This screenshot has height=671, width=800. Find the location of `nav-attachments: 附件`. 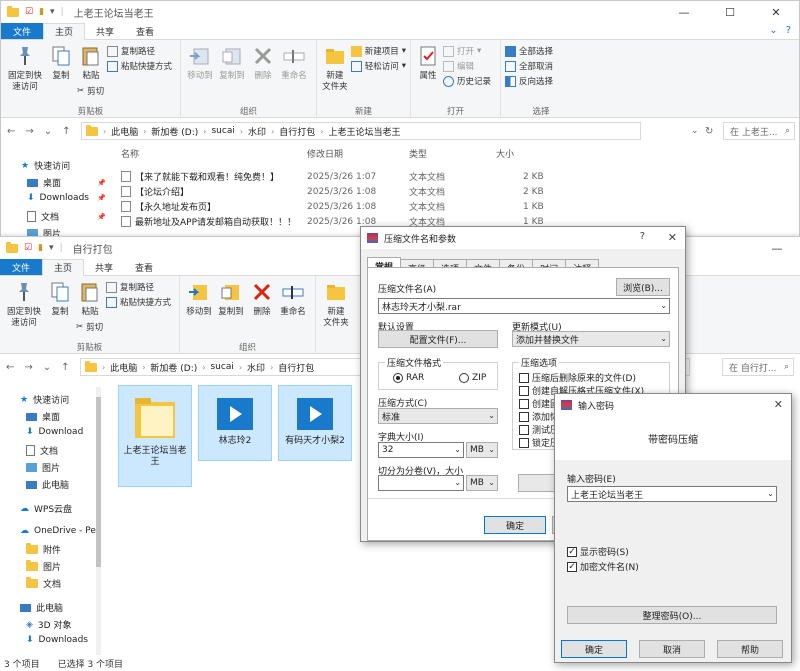

nav-attachments: 附件 is located at coordinates (43, 549).